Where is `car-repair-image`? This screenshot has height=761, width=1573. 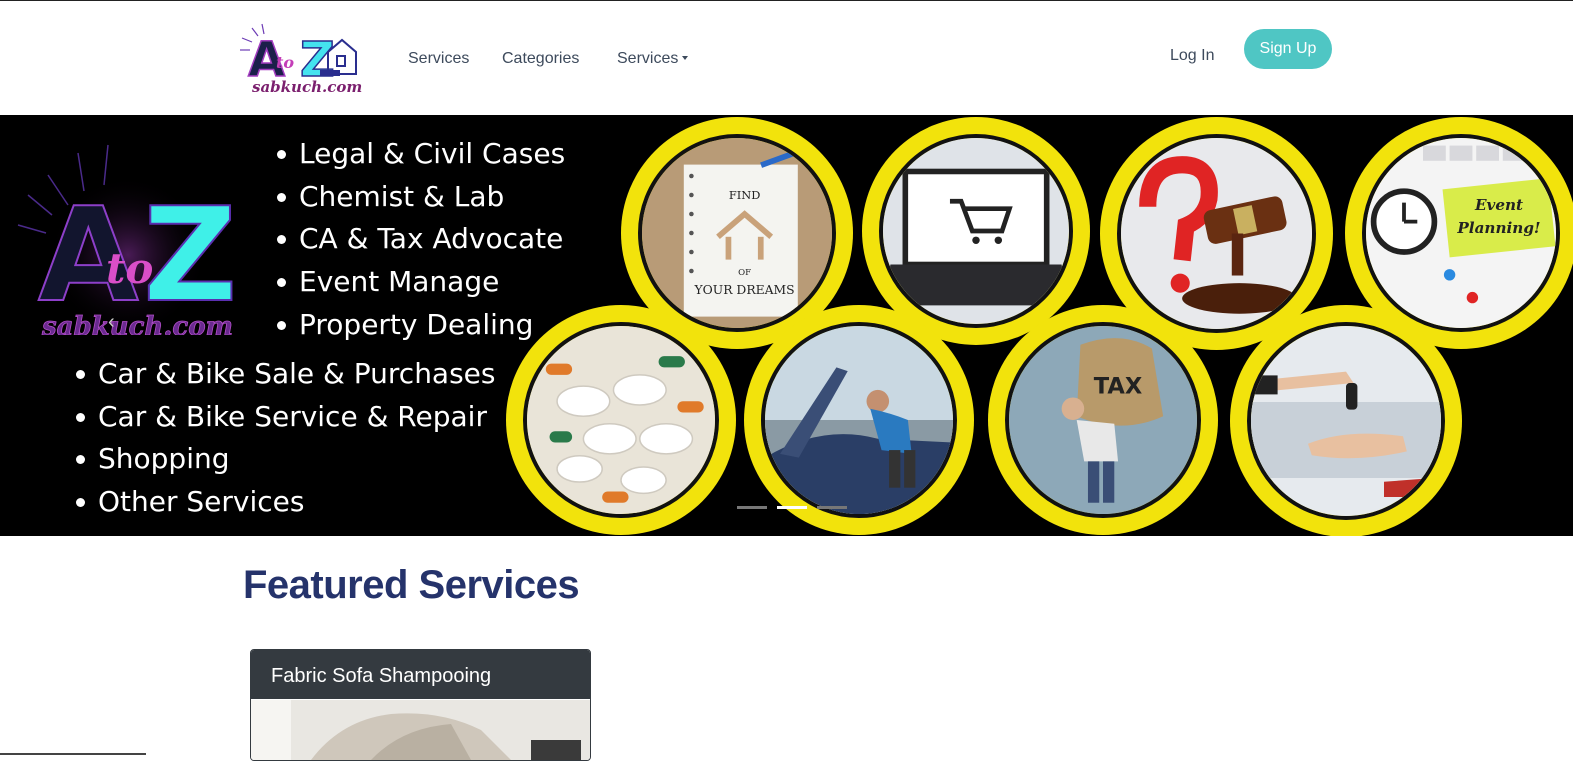
car-repair-image is located at coordinates (859, 420).